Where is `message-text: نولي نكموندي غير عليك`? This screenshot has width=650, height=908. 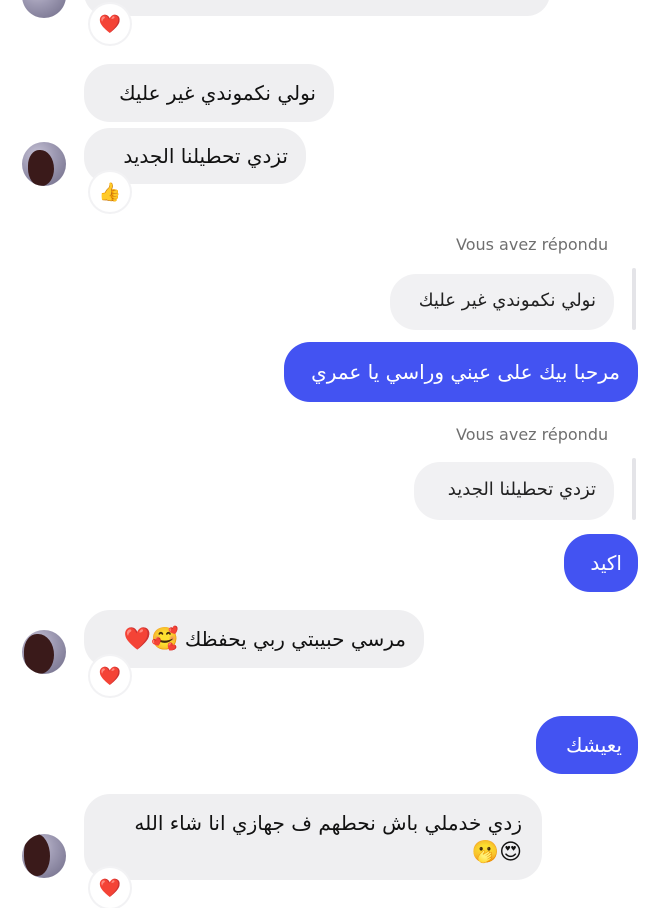 message-text: نولي نكموندي غير عليك is located at coordinates (217, 93).